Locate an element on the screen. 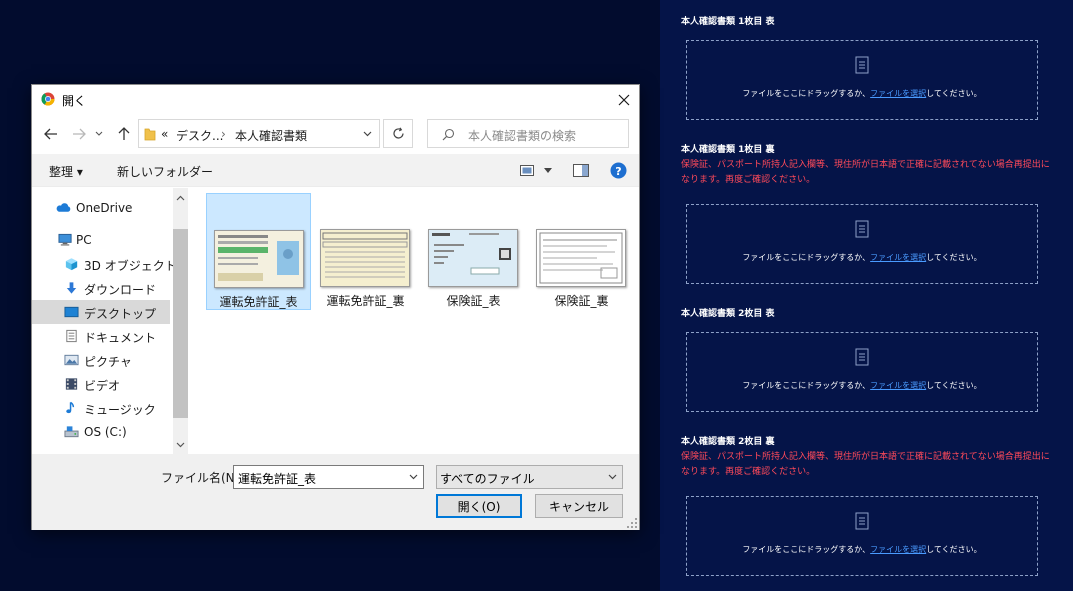 The width and height of the screenshot is (1073, 591). chrome-icon is located at coordinates (48, 99).